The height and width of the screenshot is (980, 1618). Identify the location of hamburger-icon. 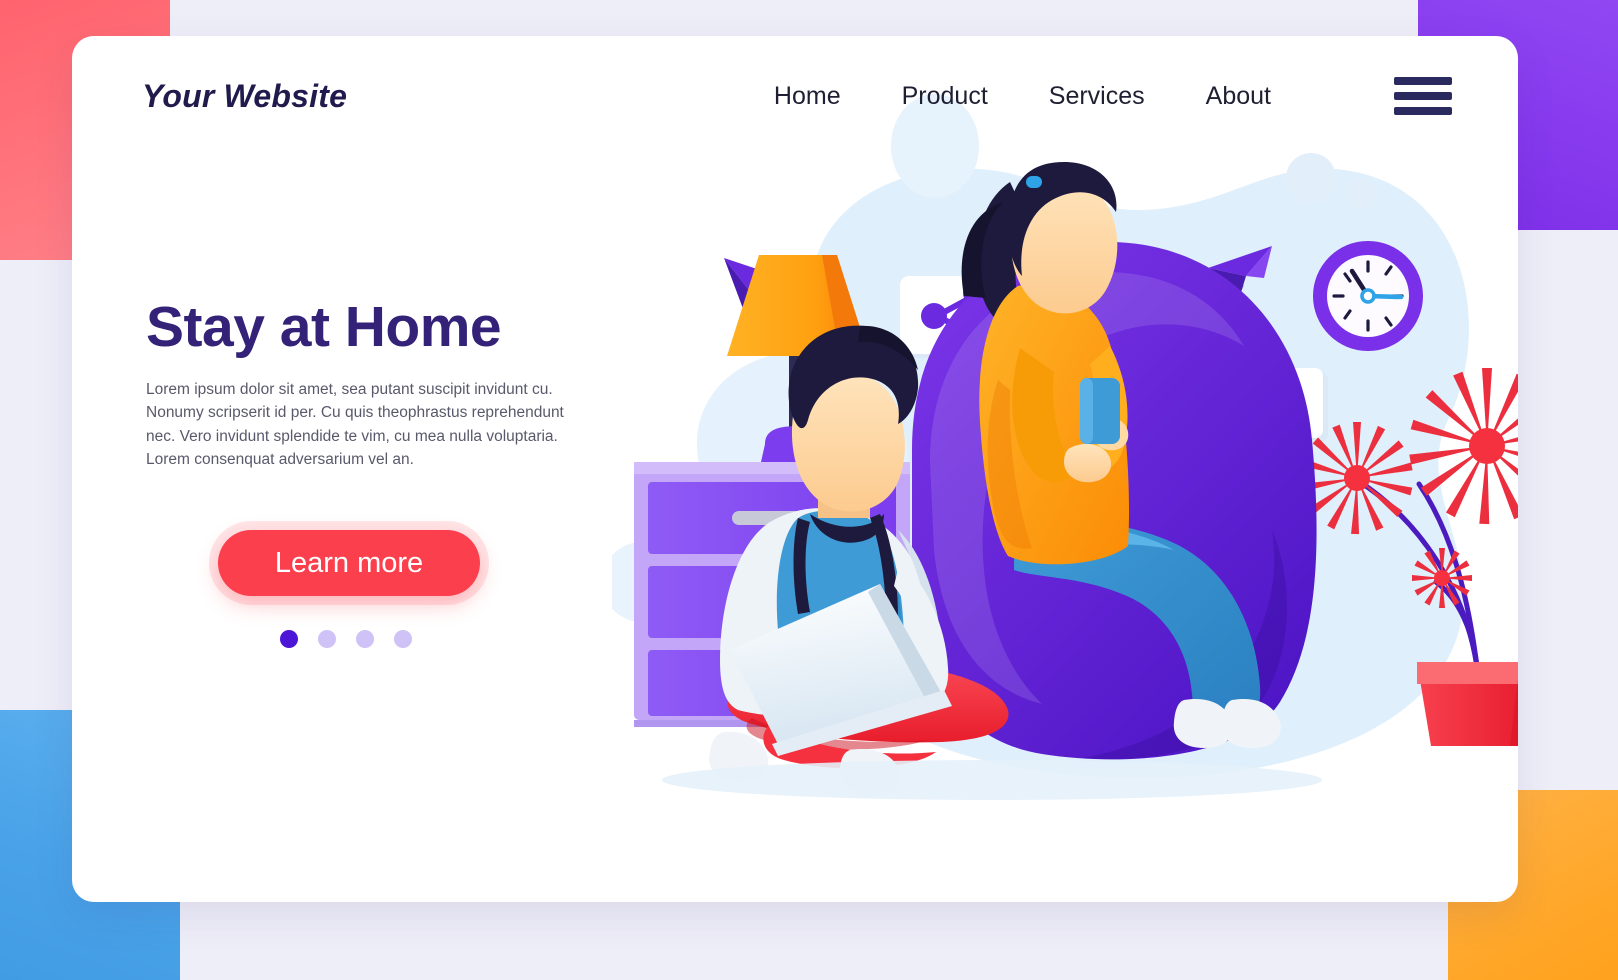
(1423, 96).